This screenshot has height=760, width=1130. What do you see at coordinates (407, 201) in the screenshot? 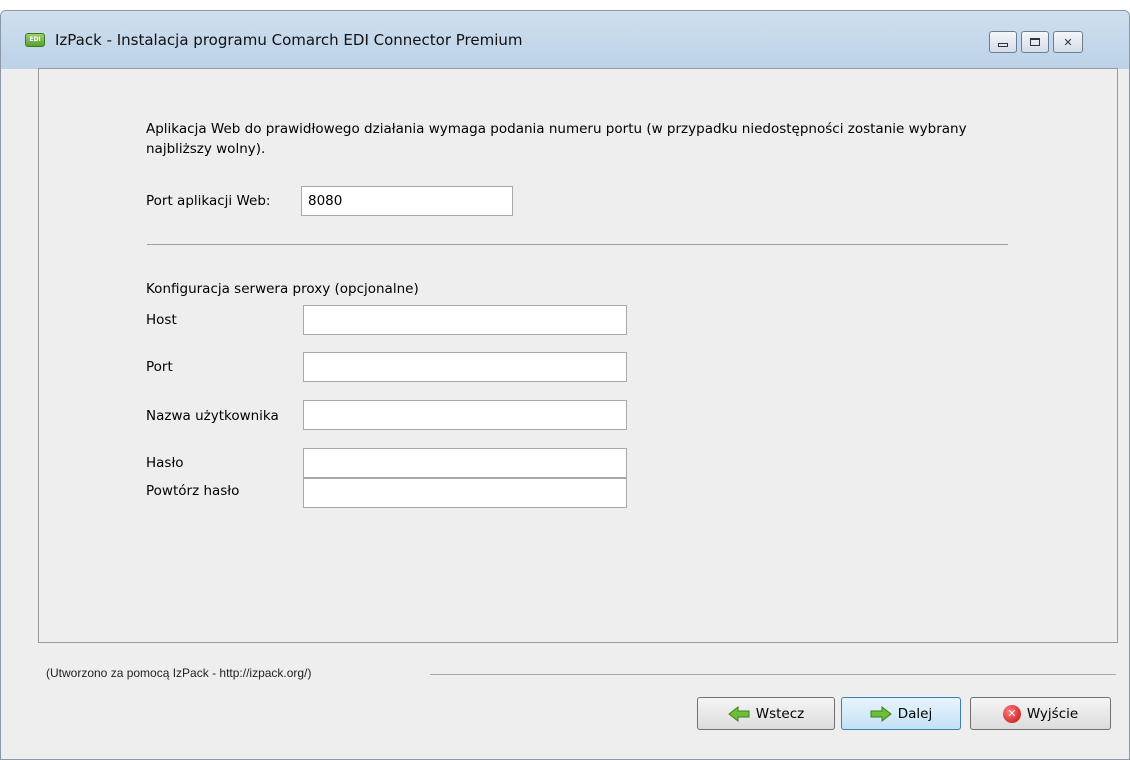
I see `web-port-input` at bounding box center [407, 201].